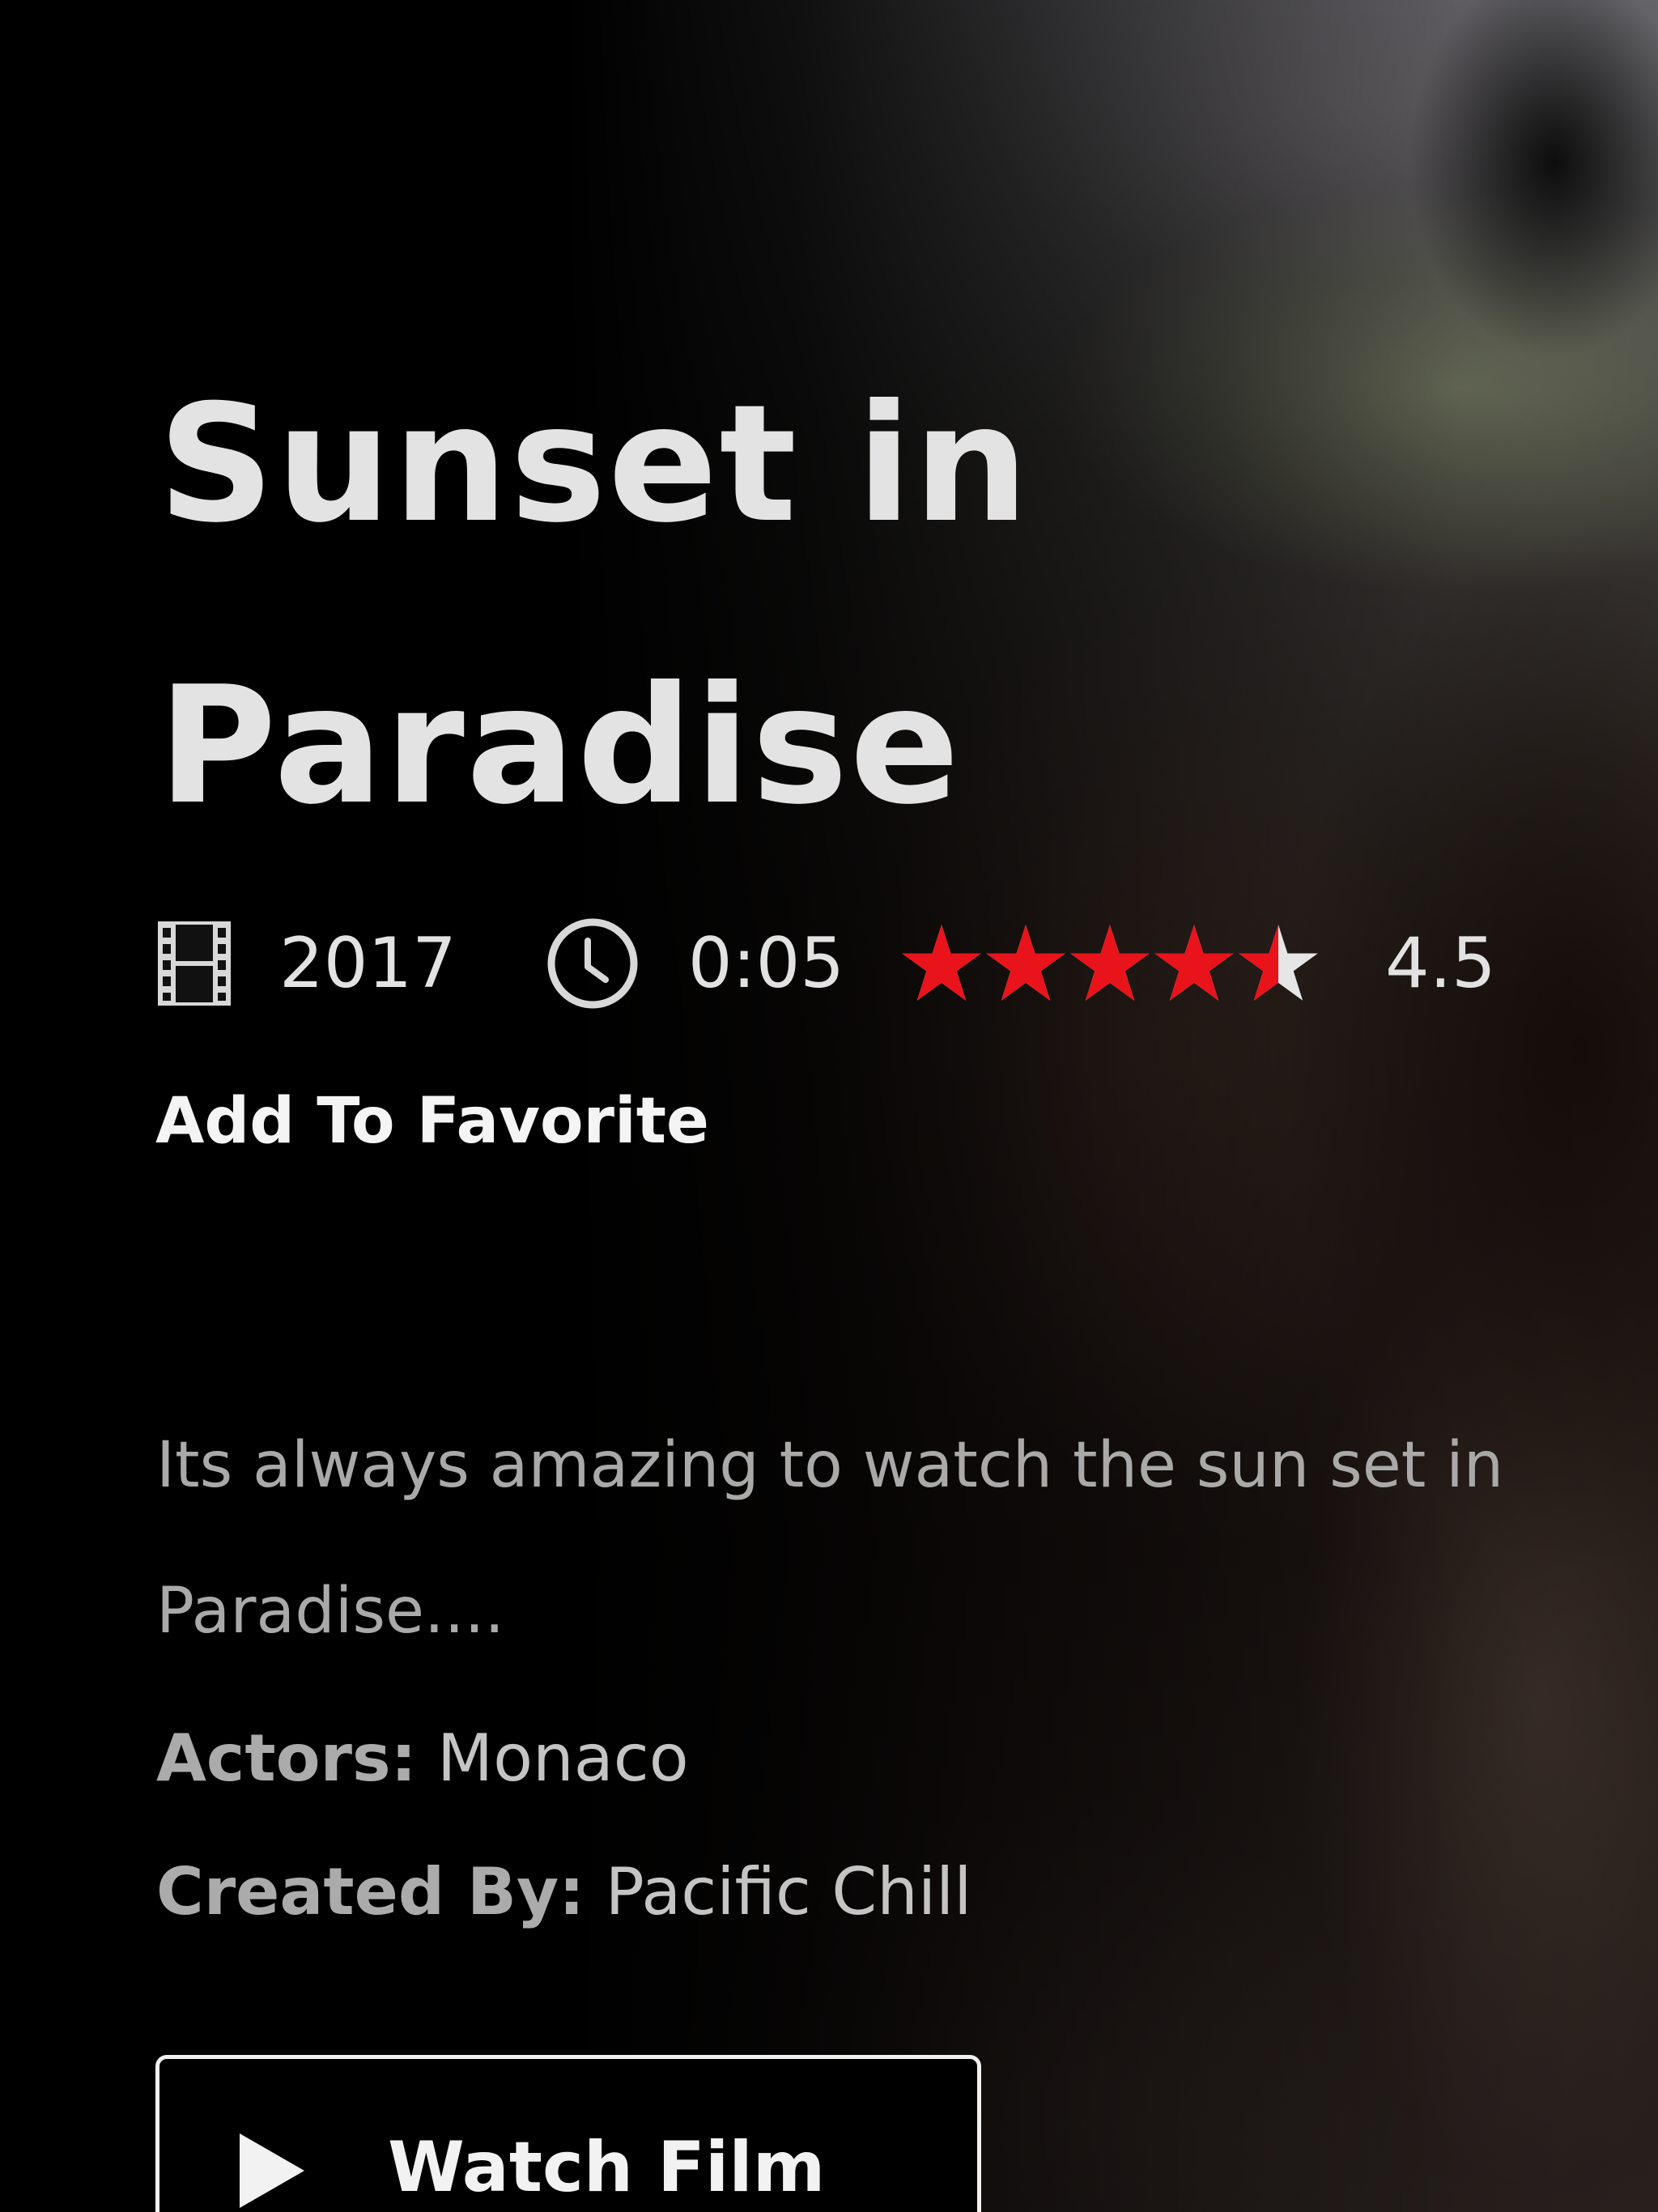 The width and height of the screenshot is (1658, 2212). What do you see at coordinates (422, 1759) in the screenshot?
I see `actors-line: Actors: Monaco` at bounding box center [422, 1759].